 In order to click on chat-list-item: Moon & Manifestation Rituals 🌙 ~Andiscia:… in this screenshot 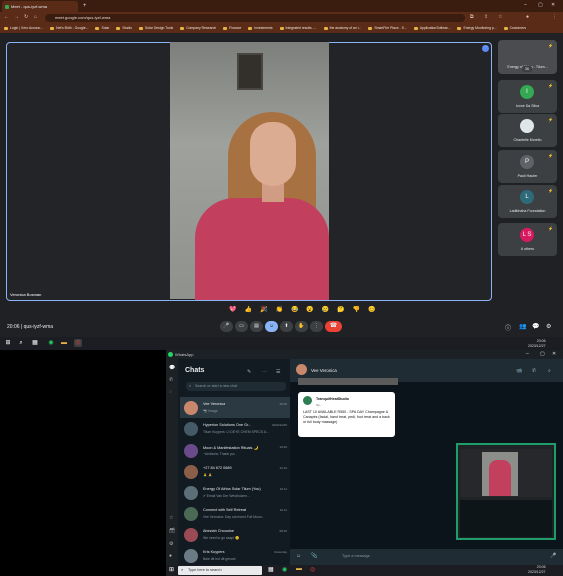, I will do `click(235, 450)`.